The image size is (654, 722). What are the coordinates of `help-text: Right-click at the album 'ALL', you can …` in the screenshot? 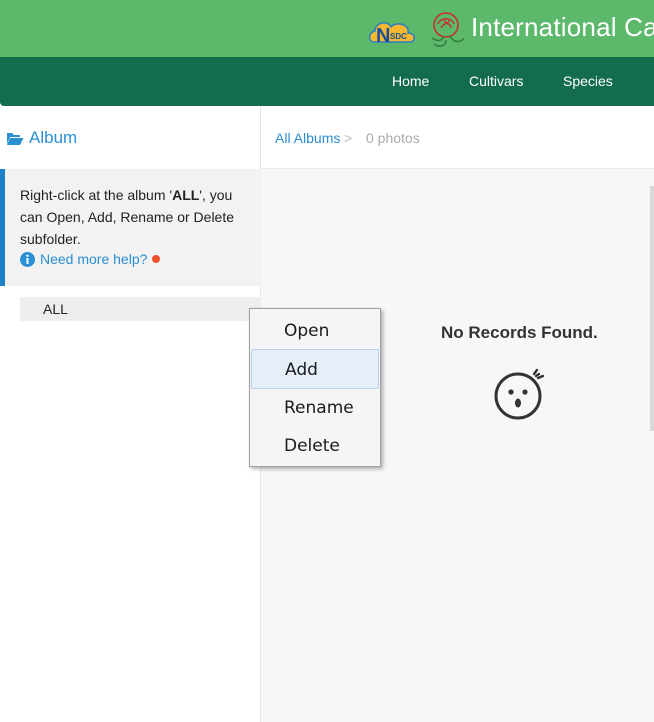 It's located at (127, 217).